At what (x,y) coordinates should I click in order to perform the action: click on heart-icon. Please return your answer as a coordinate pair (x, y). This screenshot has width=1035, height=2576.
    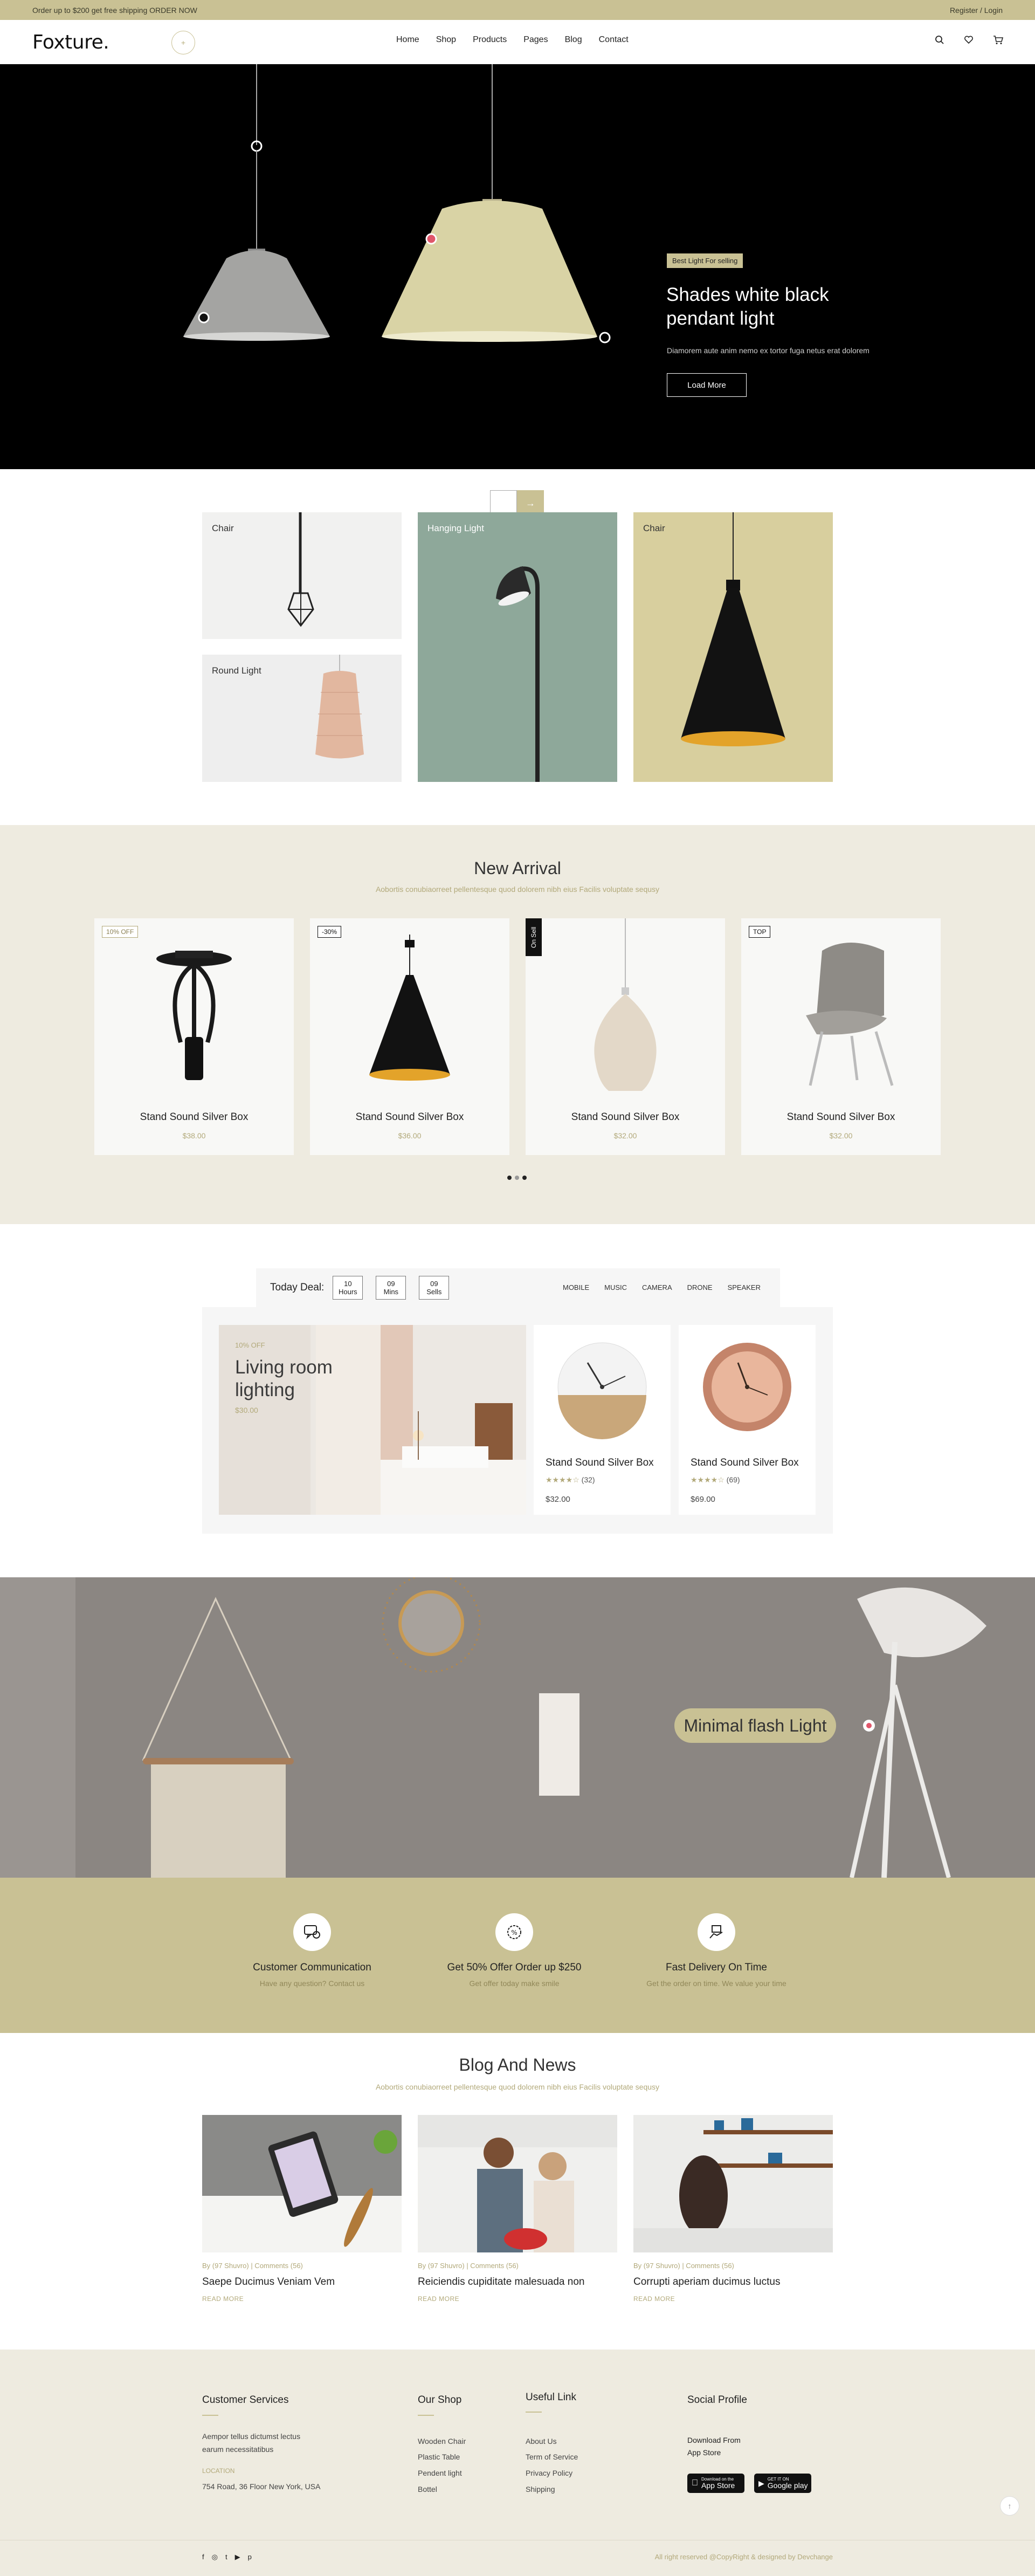
    Looking at the image, I should click on (969, 40).